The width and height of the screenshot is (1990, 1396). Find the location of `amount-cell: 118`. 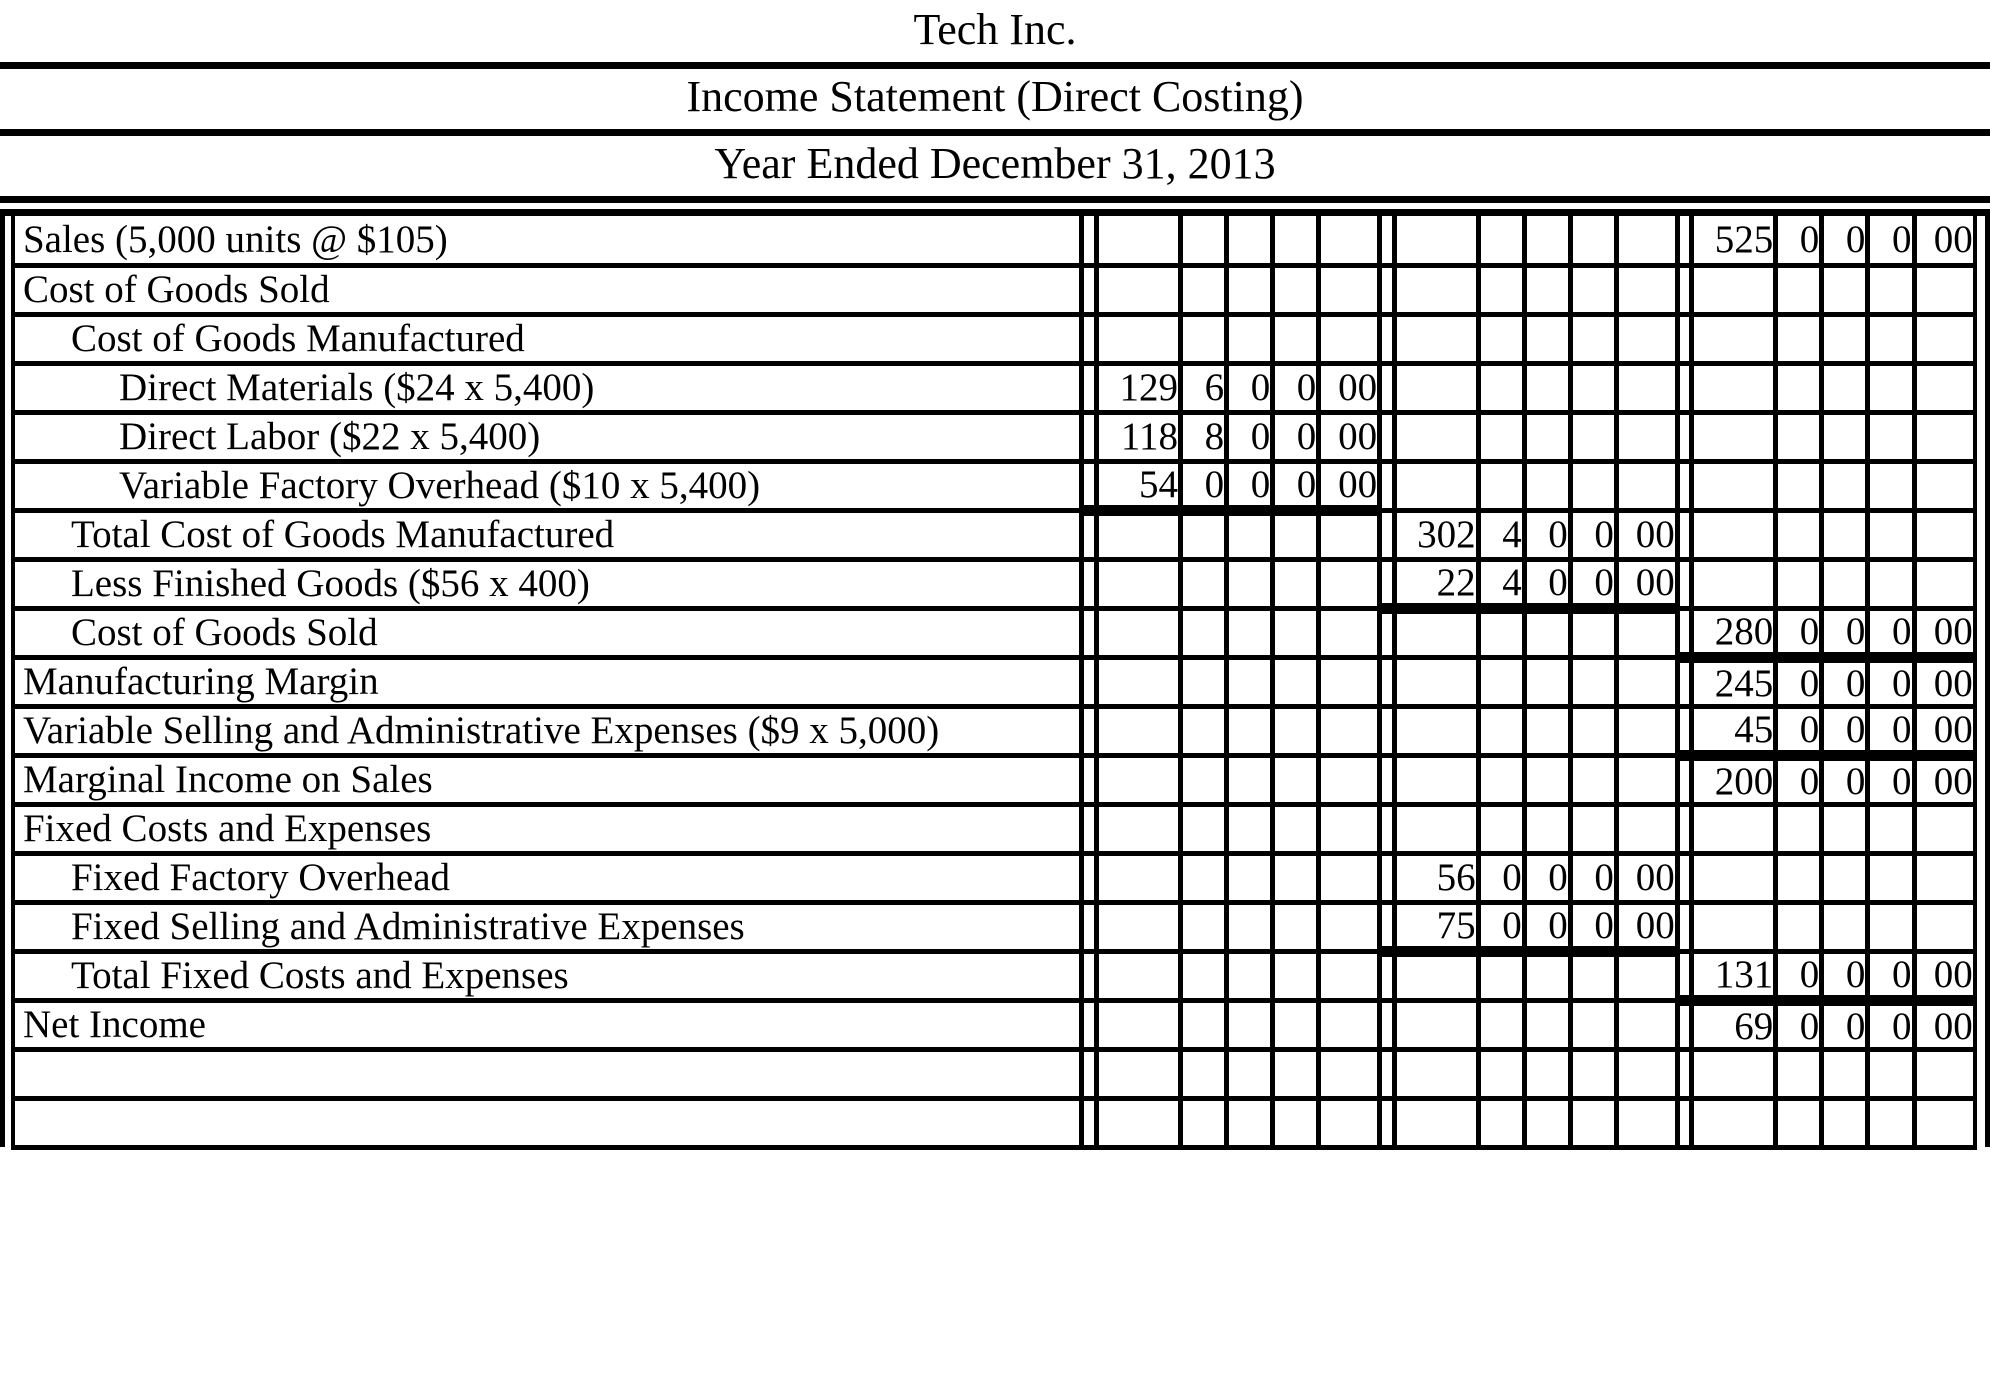

amount-cell: 118 is located at coordinates (1139, 438).